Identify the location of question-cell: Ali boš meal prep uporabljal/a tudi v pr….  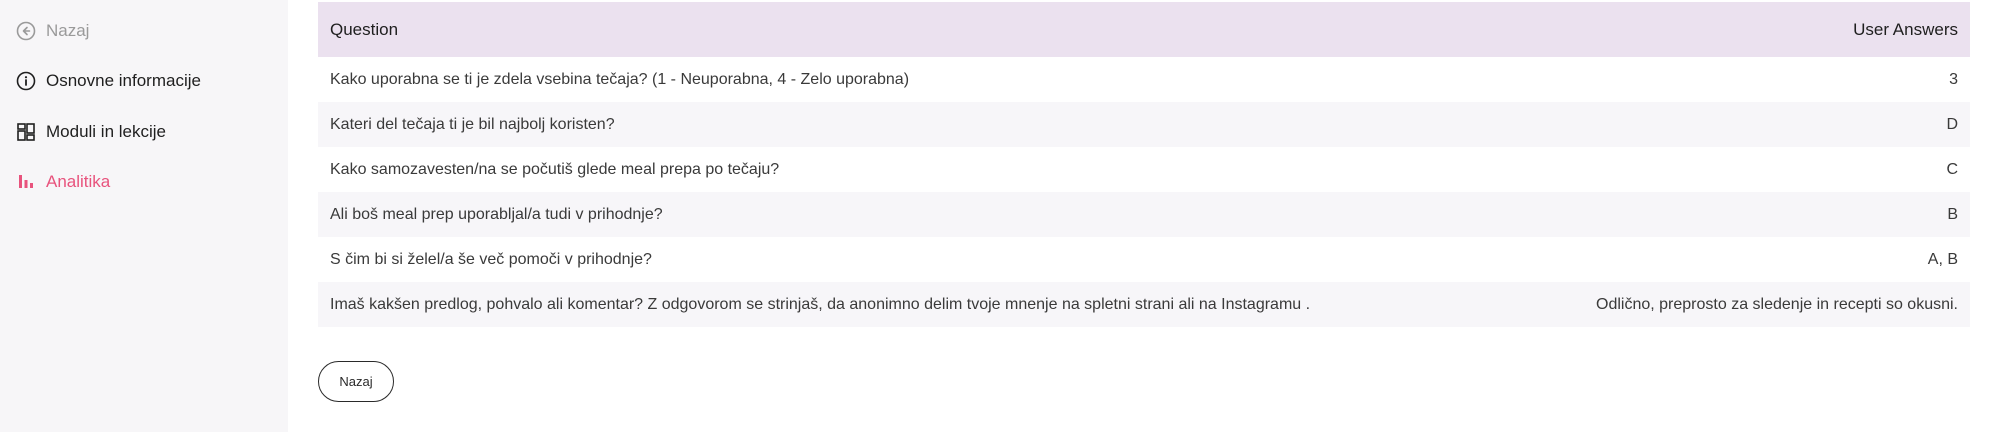
(496, 214).